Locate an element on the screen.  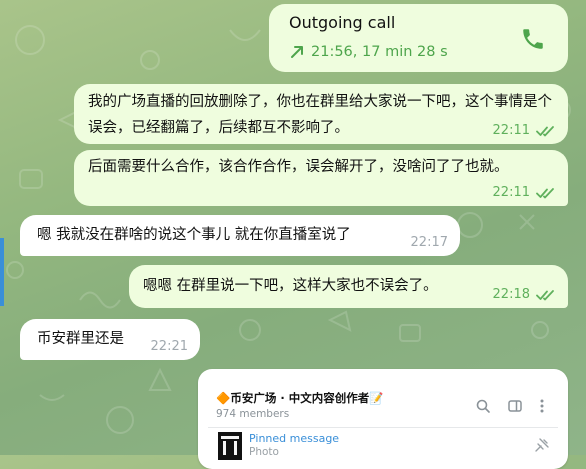
search-icon is located at coordinates (483, 406).